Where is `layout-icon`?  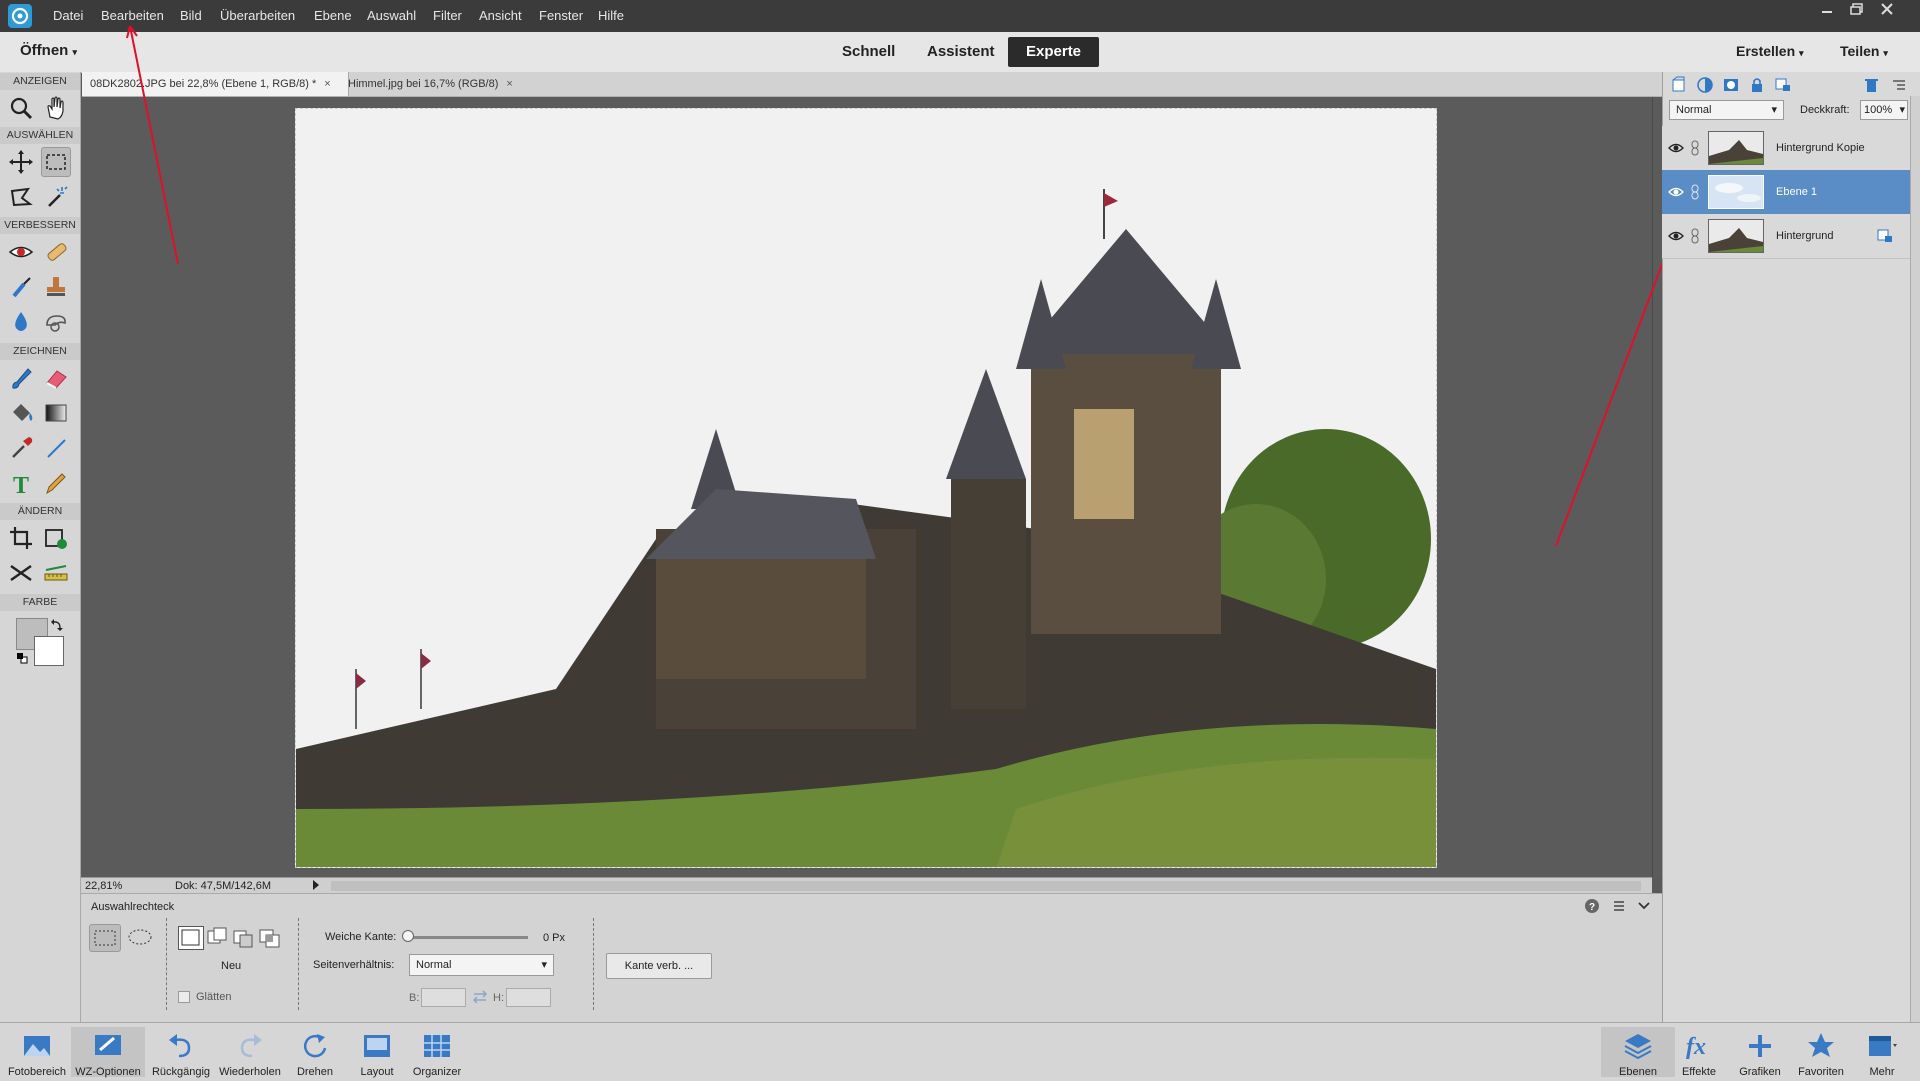 layout-icon is located at coordinates (377, 1046).